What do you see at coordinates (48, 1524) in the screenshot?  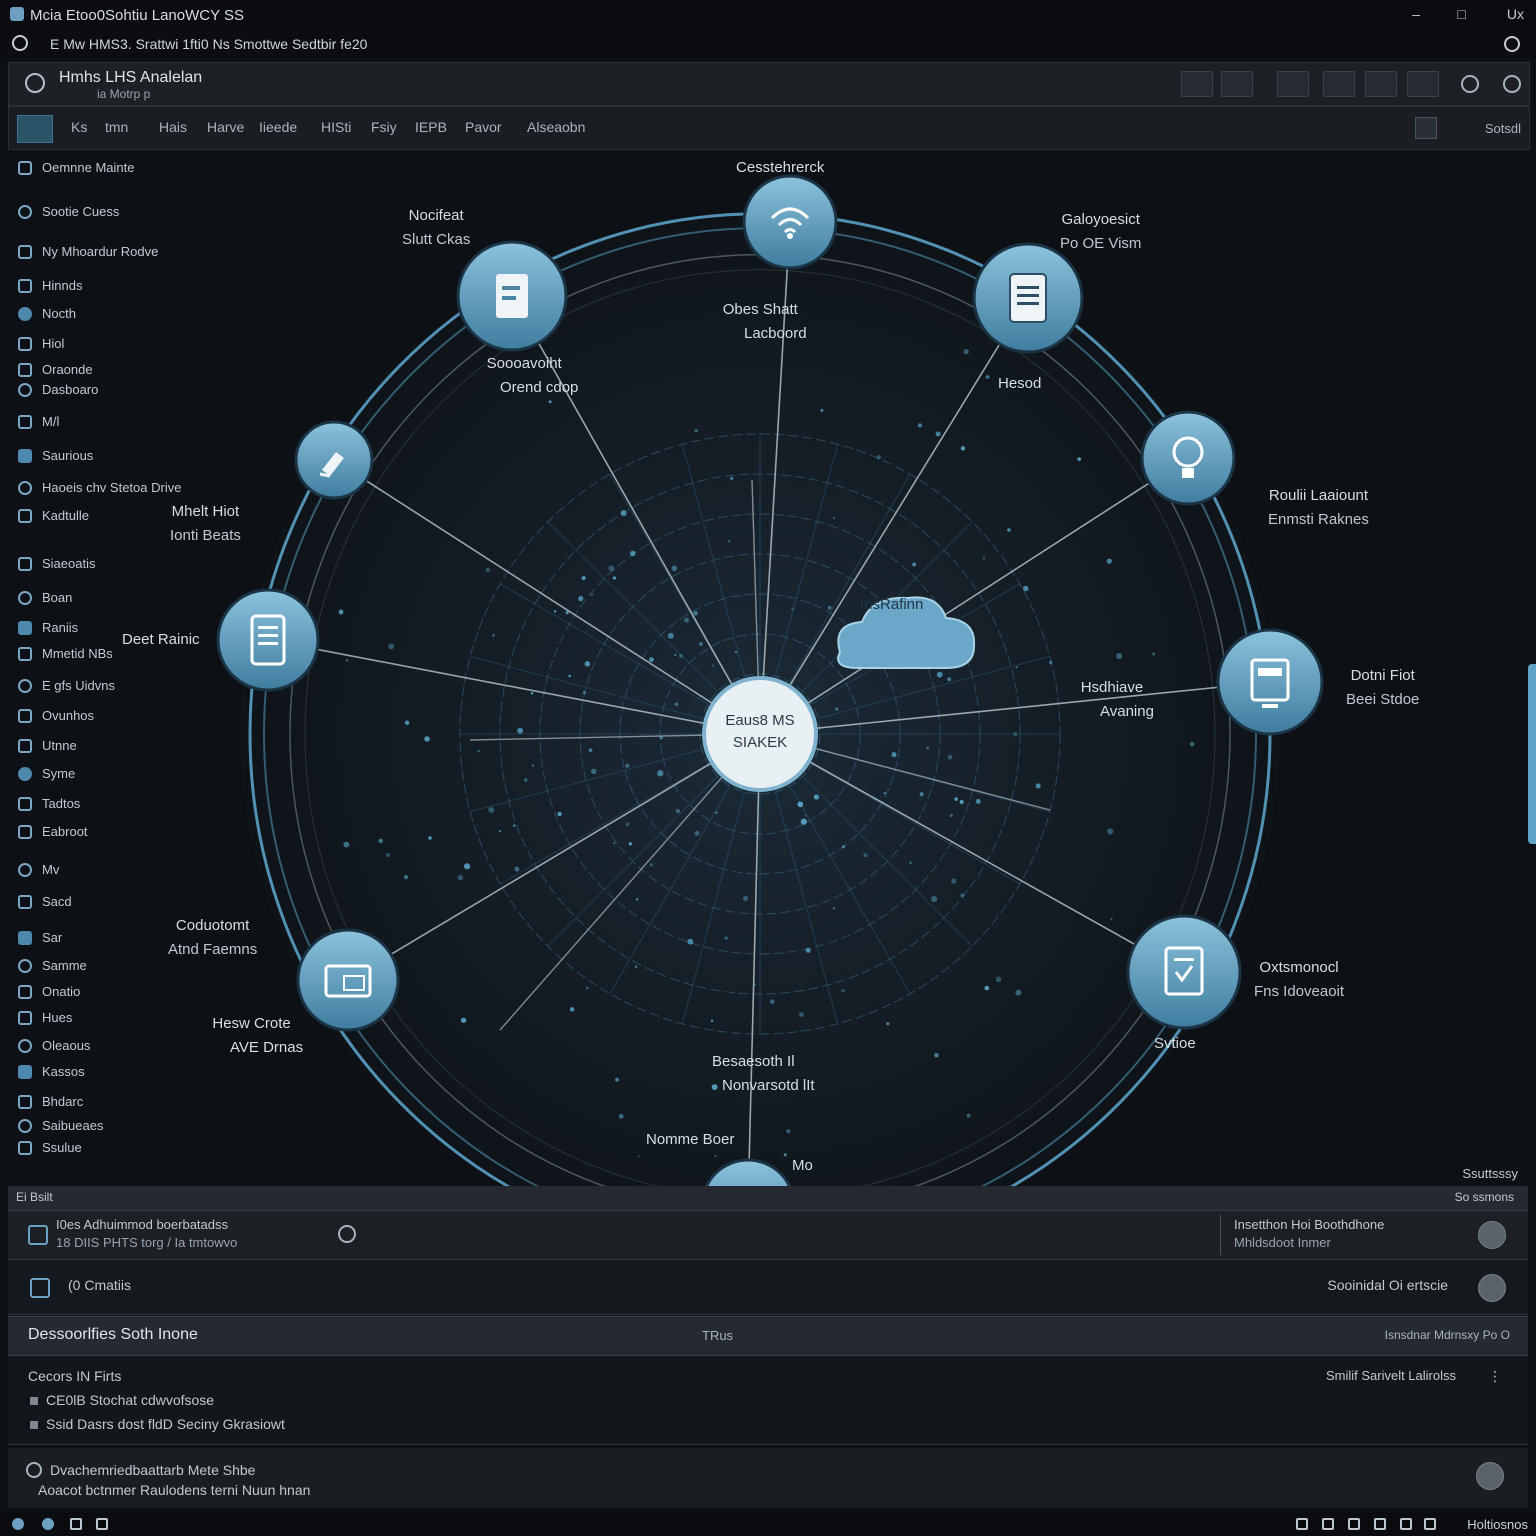 I see `globe-icon` at bounding box center [48, 1524].